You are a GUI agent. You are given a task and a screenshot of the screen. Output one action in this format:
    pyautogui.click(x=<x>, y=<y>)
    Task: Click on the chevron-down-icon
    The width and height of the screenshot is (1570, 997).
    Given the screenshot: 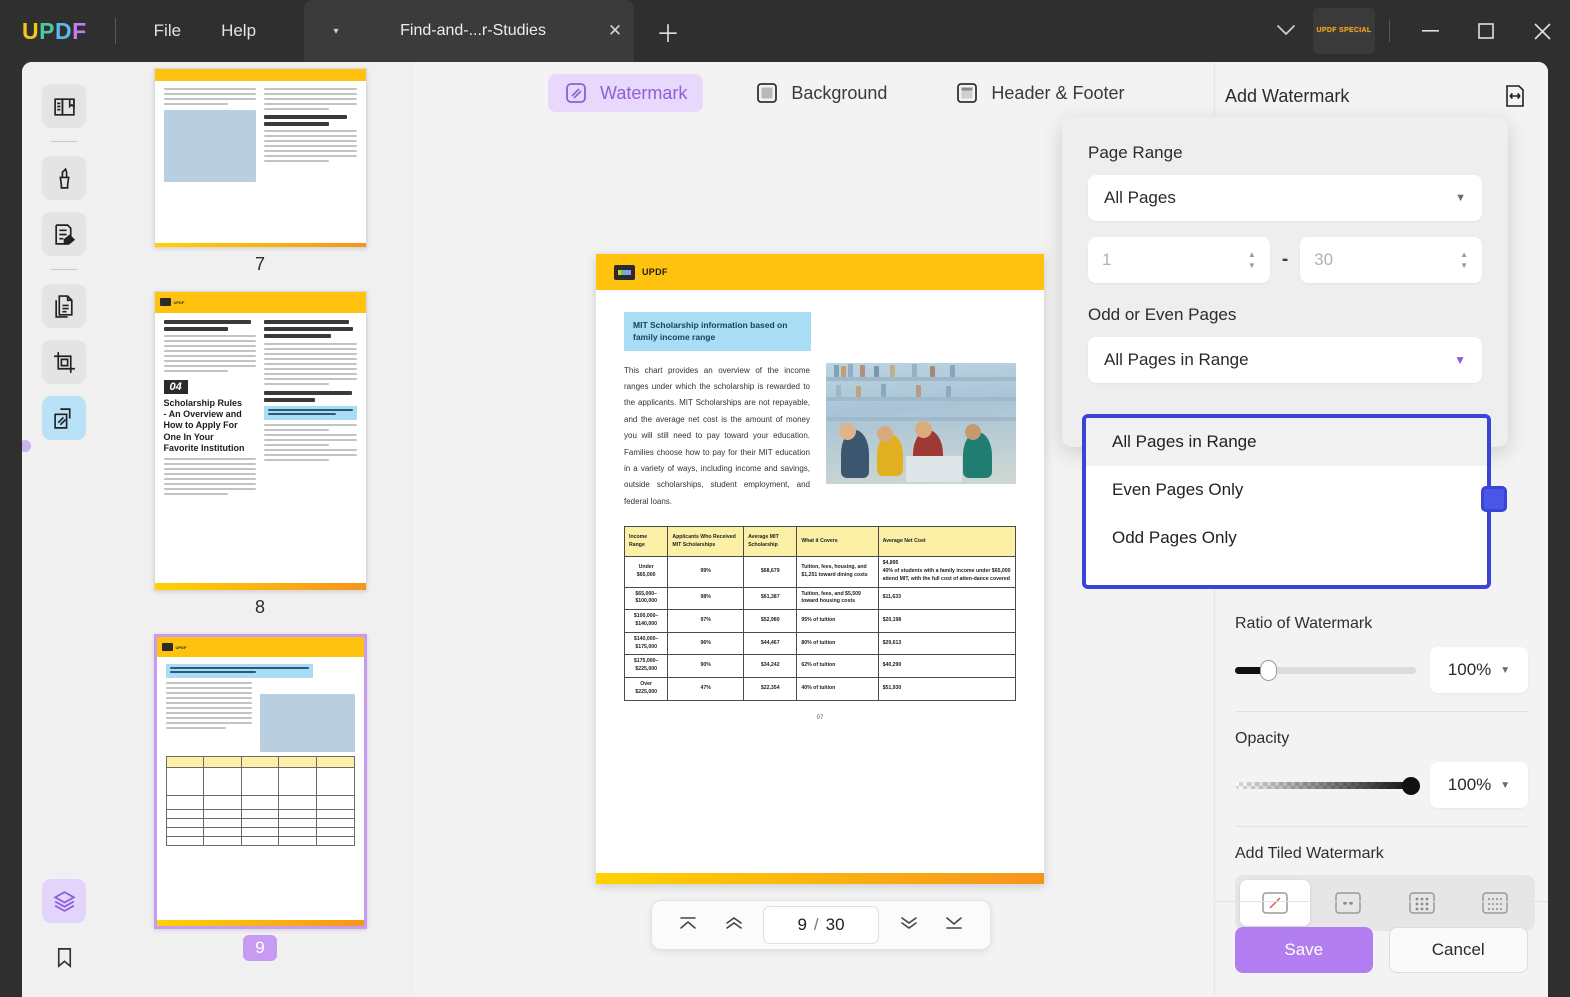 What is the action you would take?
    pyautogui.click(x=1286, y=31)
    